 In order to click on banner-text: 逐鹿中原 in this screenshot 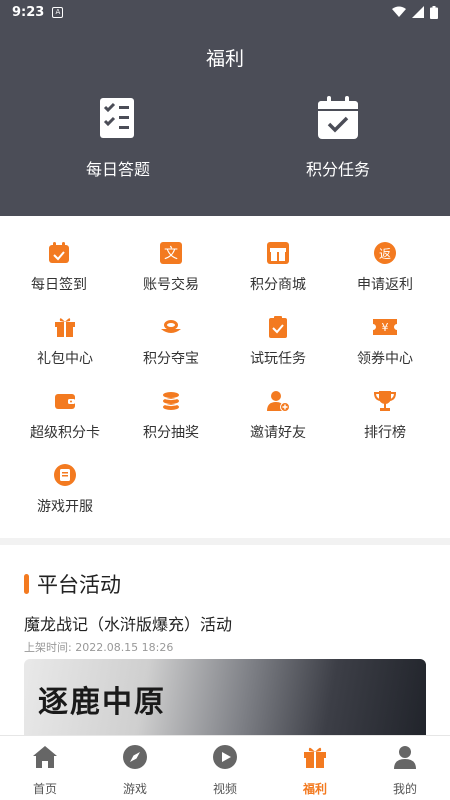, I will do `click(102, 702)`.